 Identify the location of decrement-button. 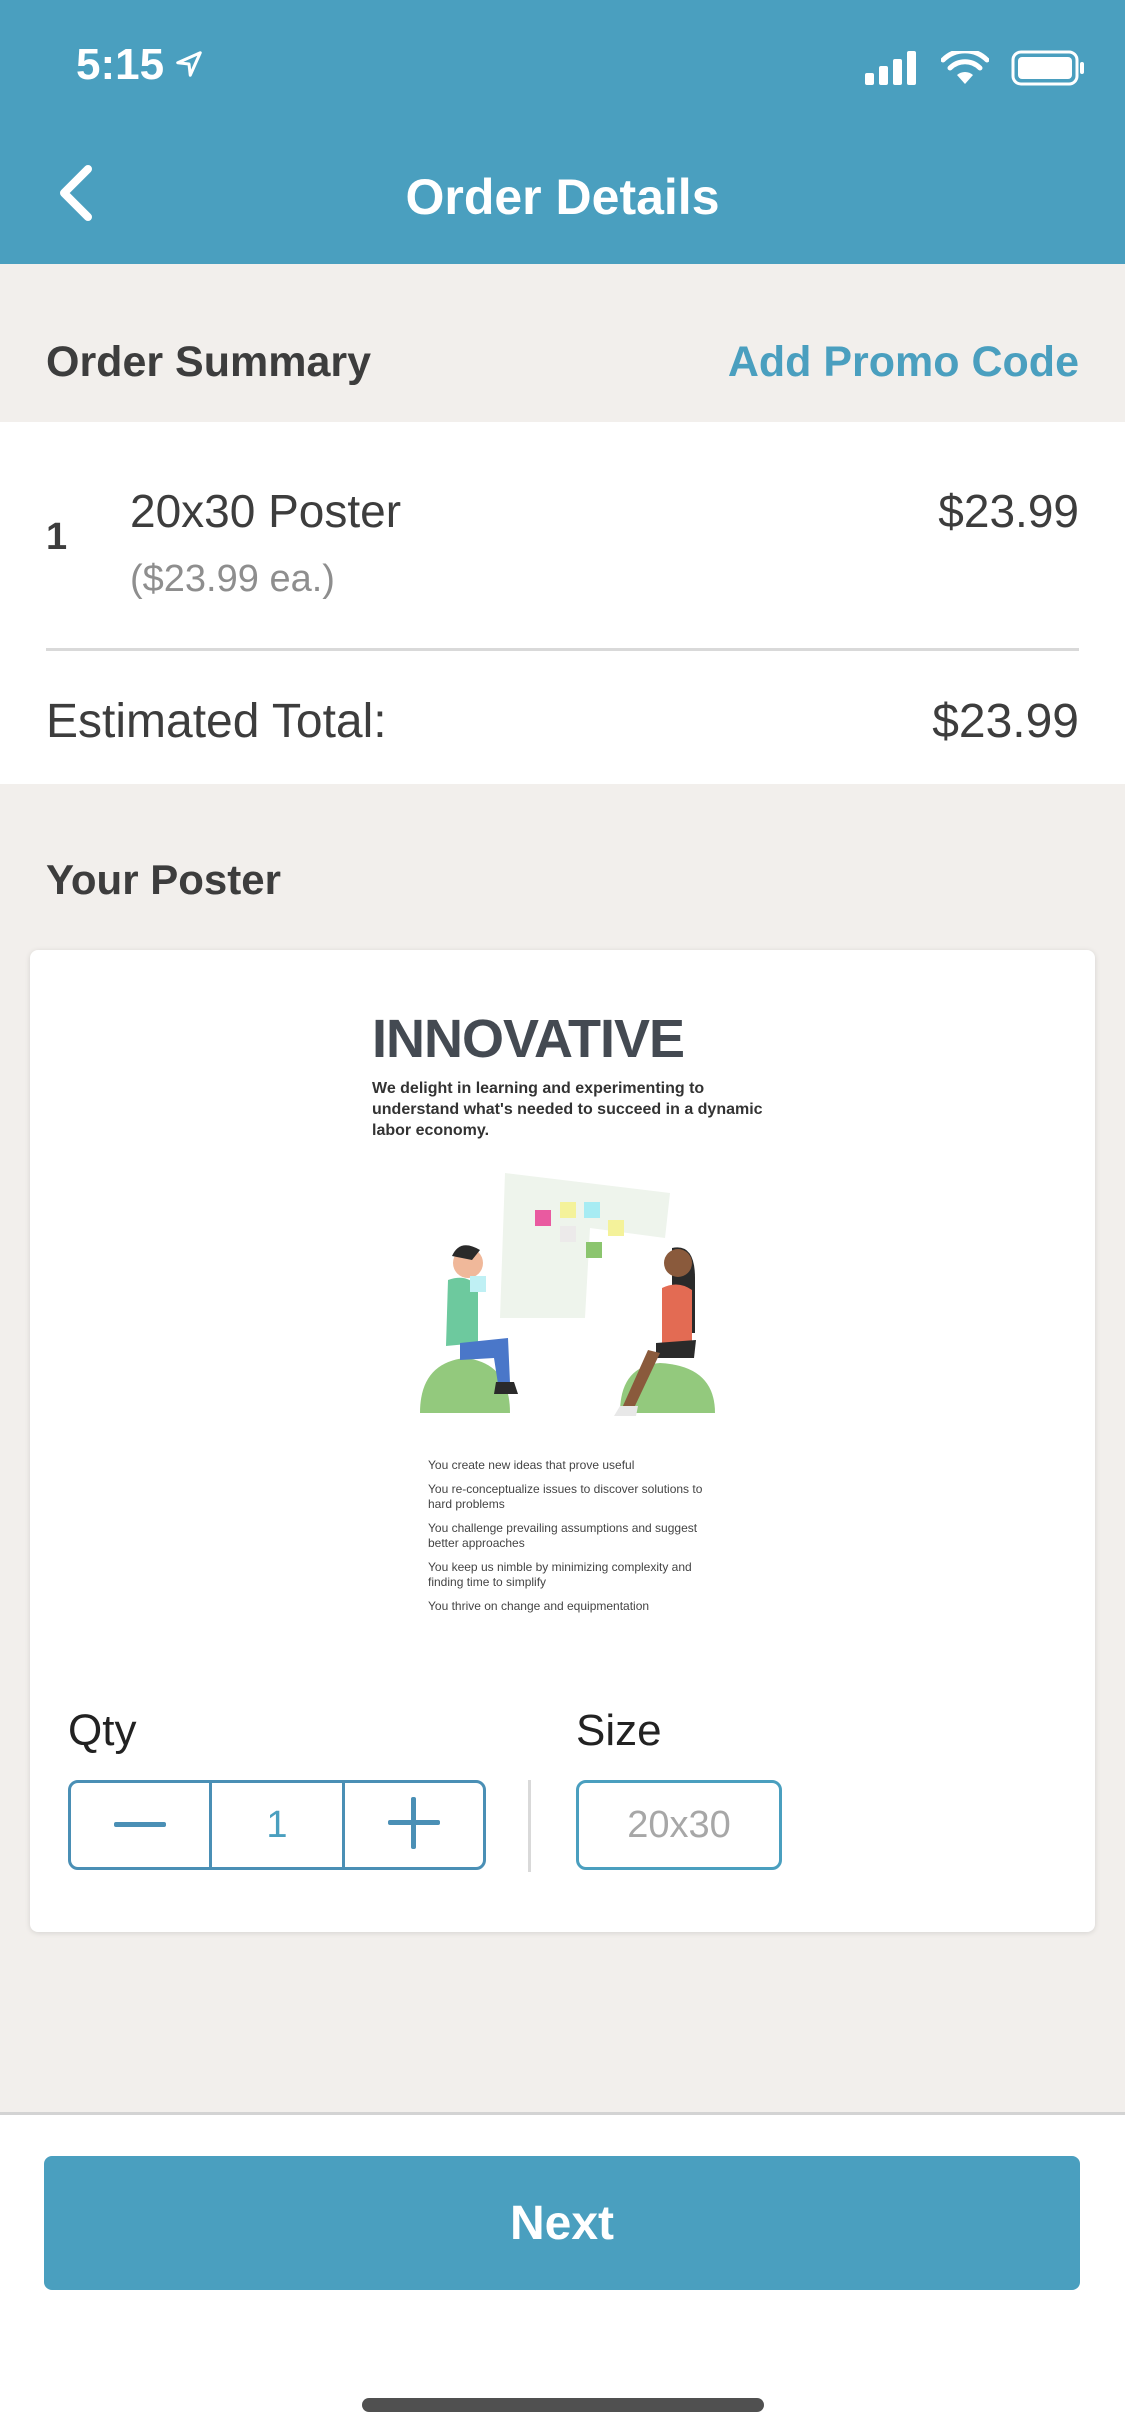
(140, 1825).